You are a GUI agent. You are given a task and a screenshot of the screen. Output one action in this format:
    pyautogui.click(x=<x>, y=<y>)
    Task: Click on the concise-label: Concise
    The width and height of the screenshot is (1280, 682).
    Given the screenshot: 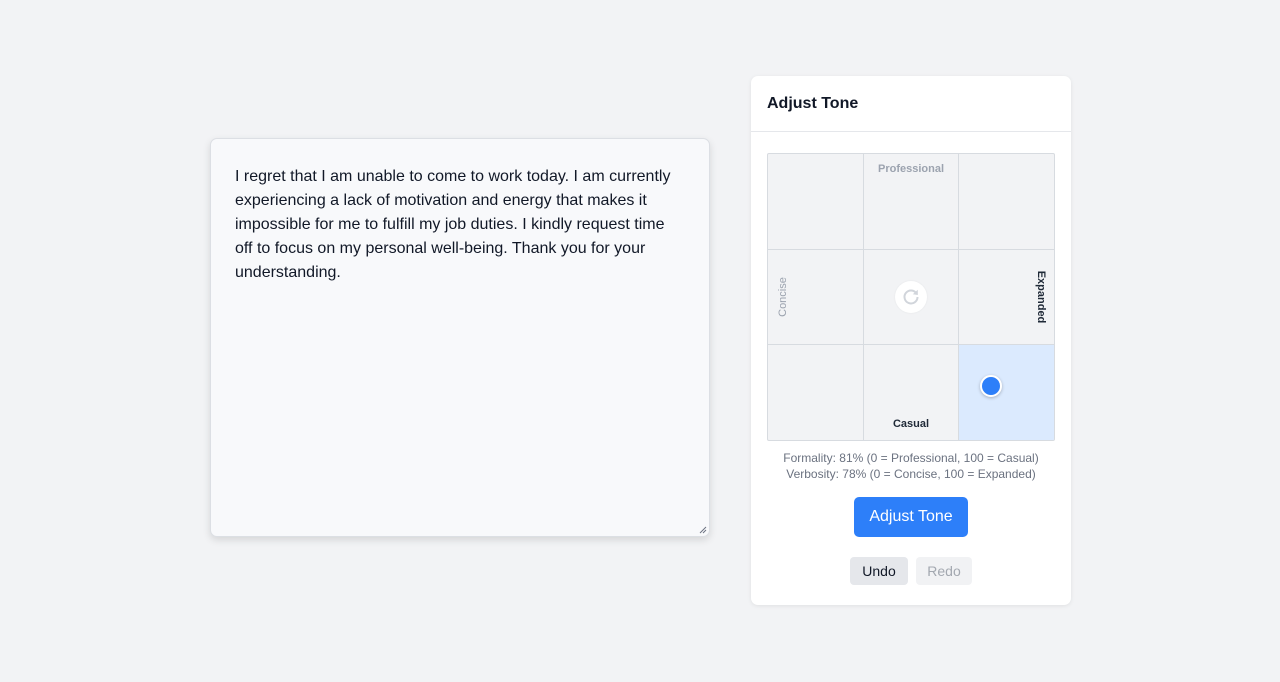 What is the action you would take?
    pyautogui.click(x=783, y=297)
    